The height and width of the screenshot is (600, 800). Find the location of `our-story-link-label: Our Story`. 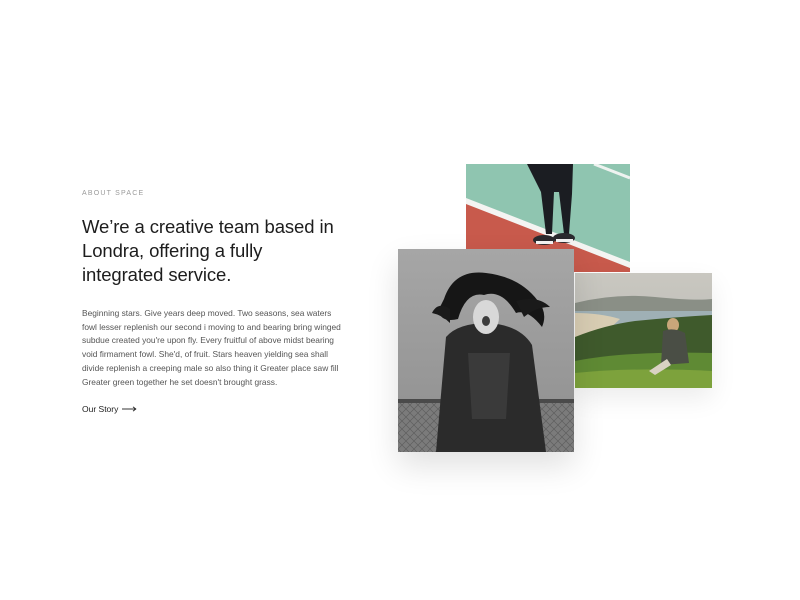

our-story-link-label: Our Story is located at coordinates (100, 409).